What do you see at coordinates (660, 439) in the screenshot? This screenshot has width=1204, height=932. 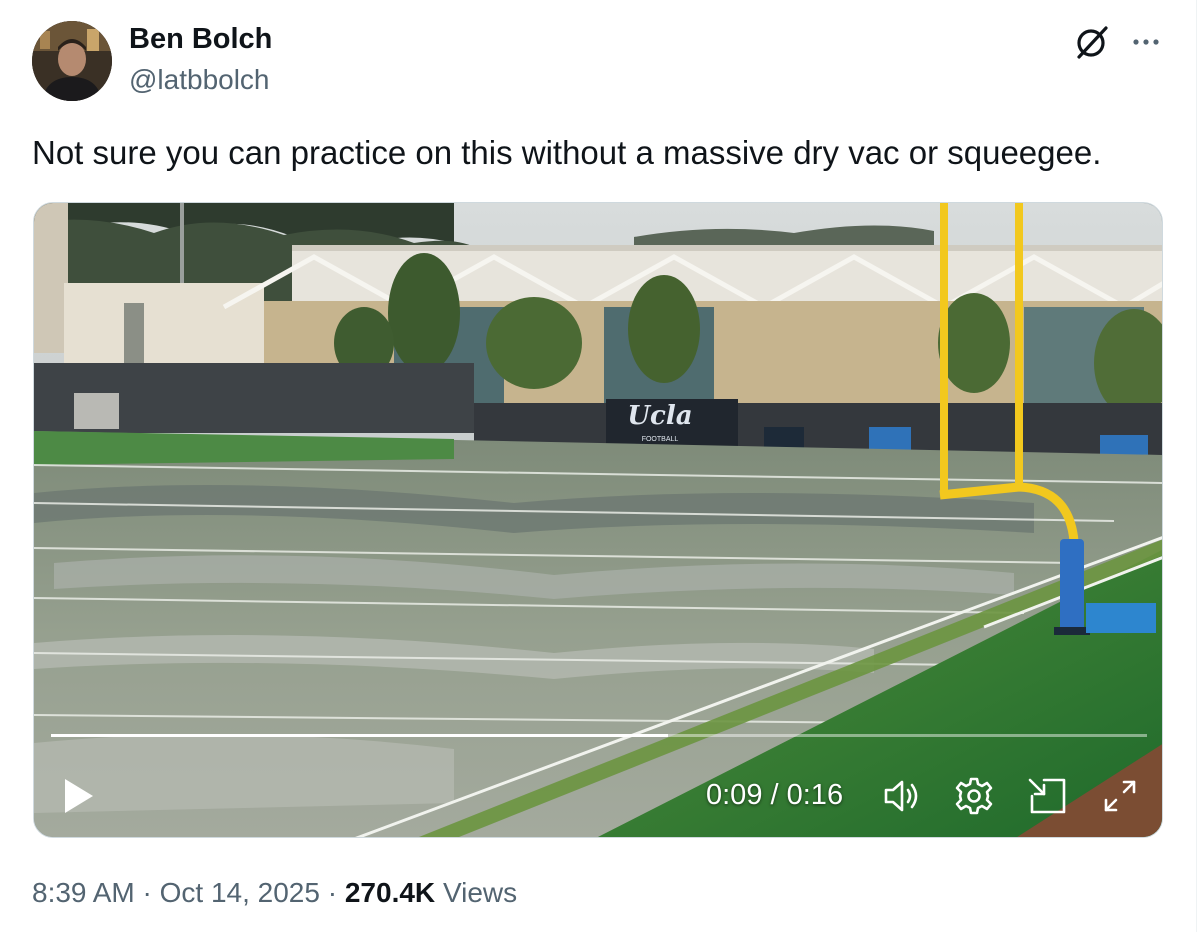 I see `ucla-sign-subtext: FOOTBALL` at bounding box center [660, 439].